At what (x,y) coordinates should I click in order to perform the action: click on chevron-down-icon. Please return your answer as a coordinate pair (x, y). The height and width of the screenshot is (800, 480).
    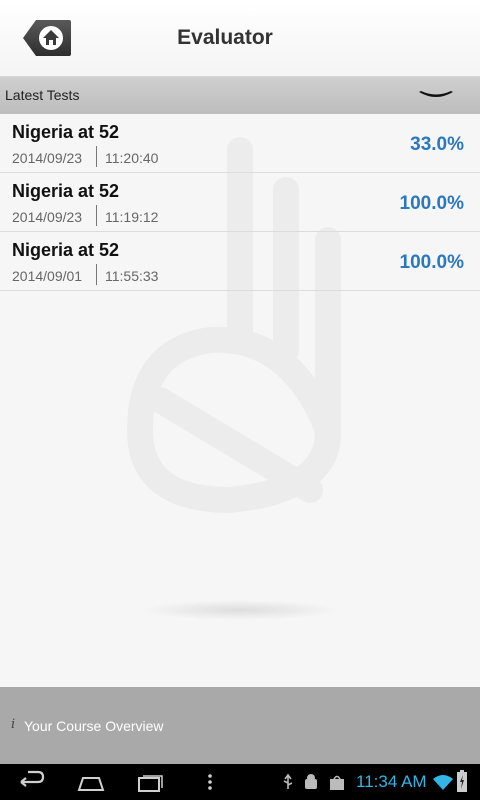
    Looking at the image, I should click on (436, 95).